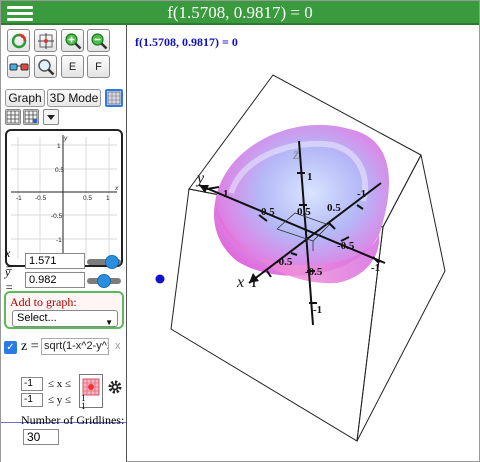  Describe the element at coordinates (213, 188) in the screenshot. I see `axis-tick` at that location.